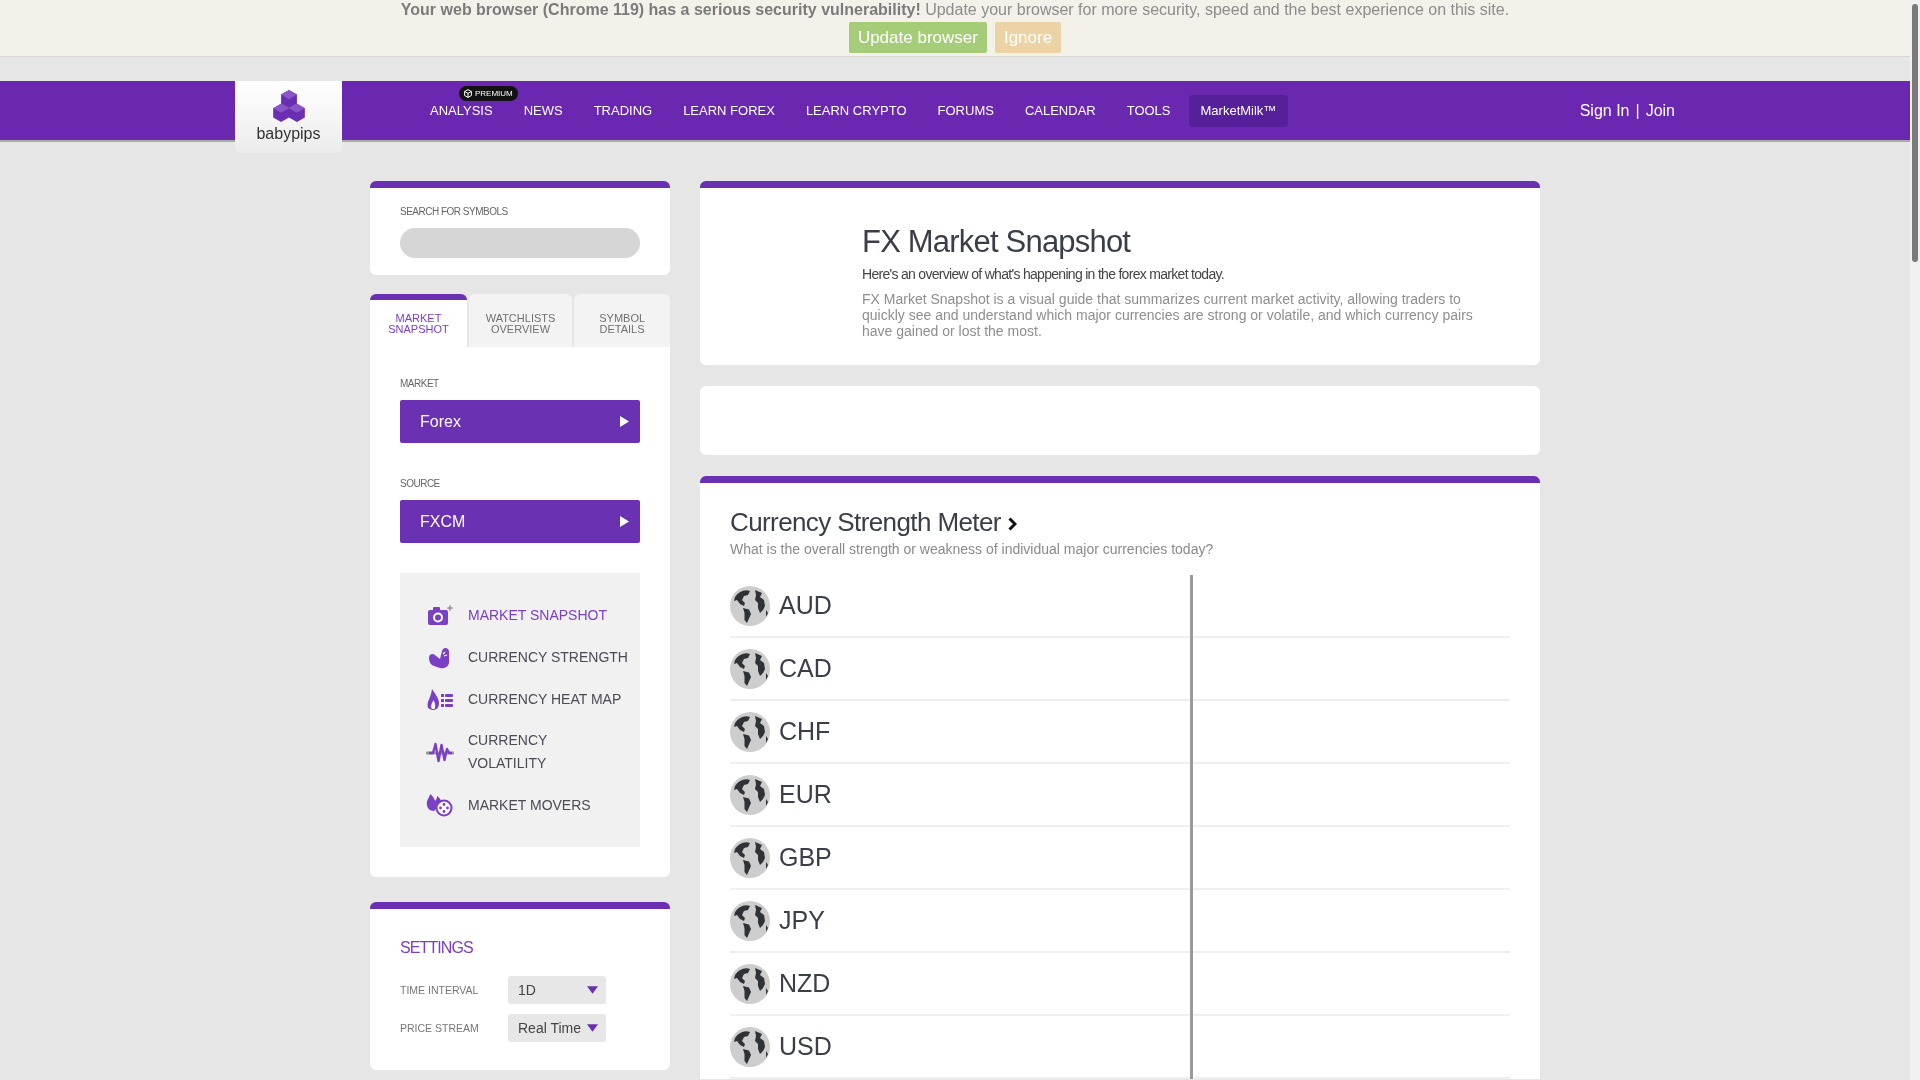  Describe the element at coordinates (557, 990) in the screenshot. I see `select-field: 1D` at that location.